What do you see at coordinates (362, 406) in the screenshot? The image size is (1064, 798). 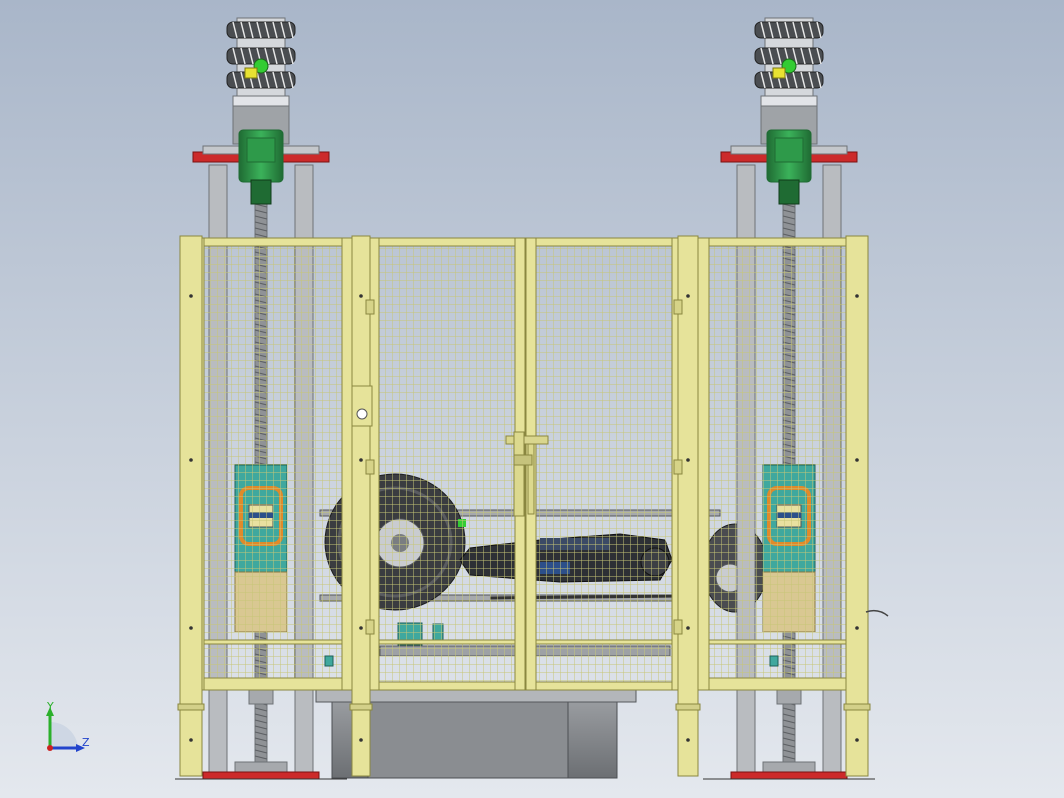 I see `door-lock` at bounding box center [362, 406].